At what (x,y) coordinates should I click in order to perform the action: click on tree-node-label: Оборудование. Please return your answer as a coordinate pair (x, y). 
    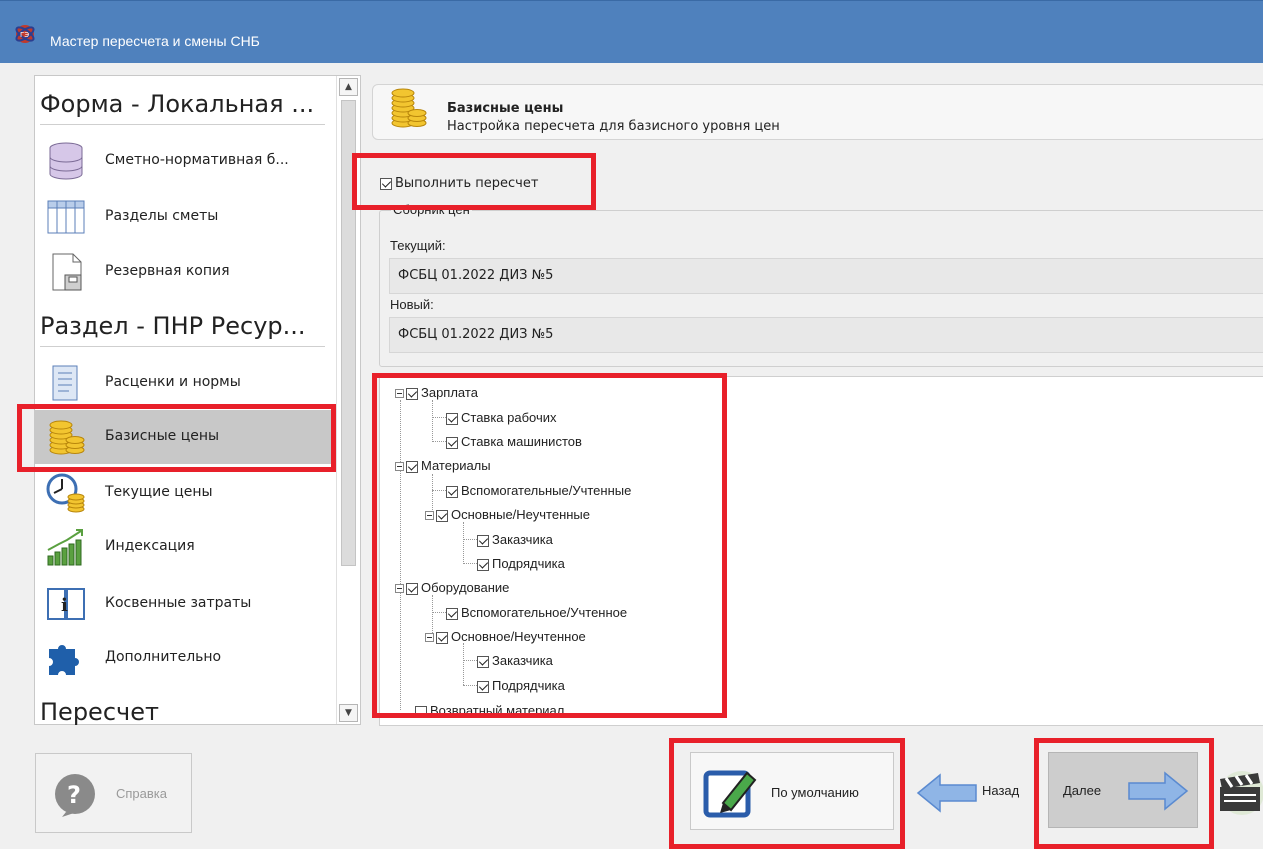
    Looking at the image, I should click on (465, 587).